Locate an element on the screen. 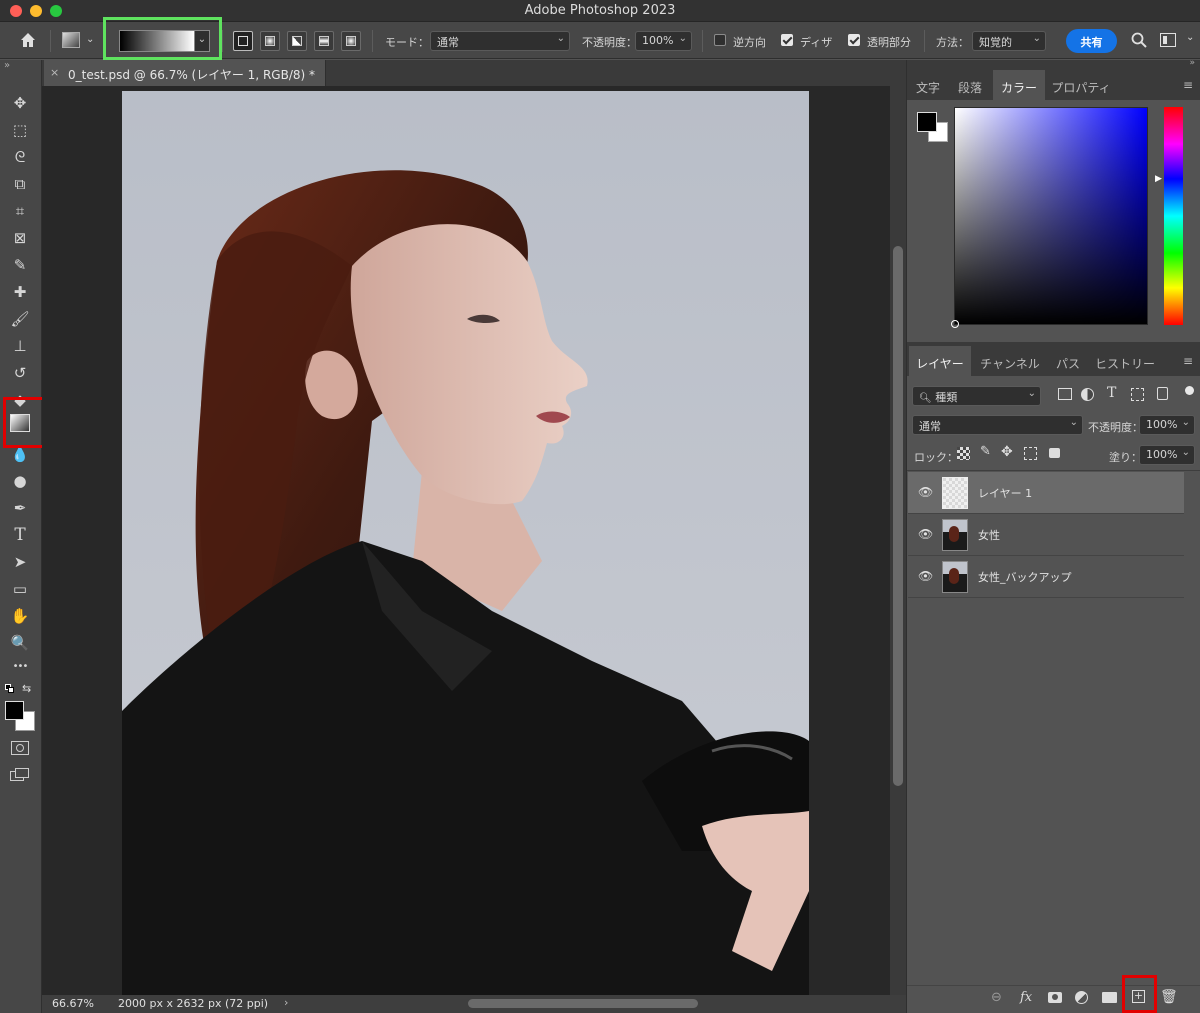 Image resolution: width=1200 pixels, height=1013 pixels. tab-paragraph: 段落 is located at coordinates (970, 85).